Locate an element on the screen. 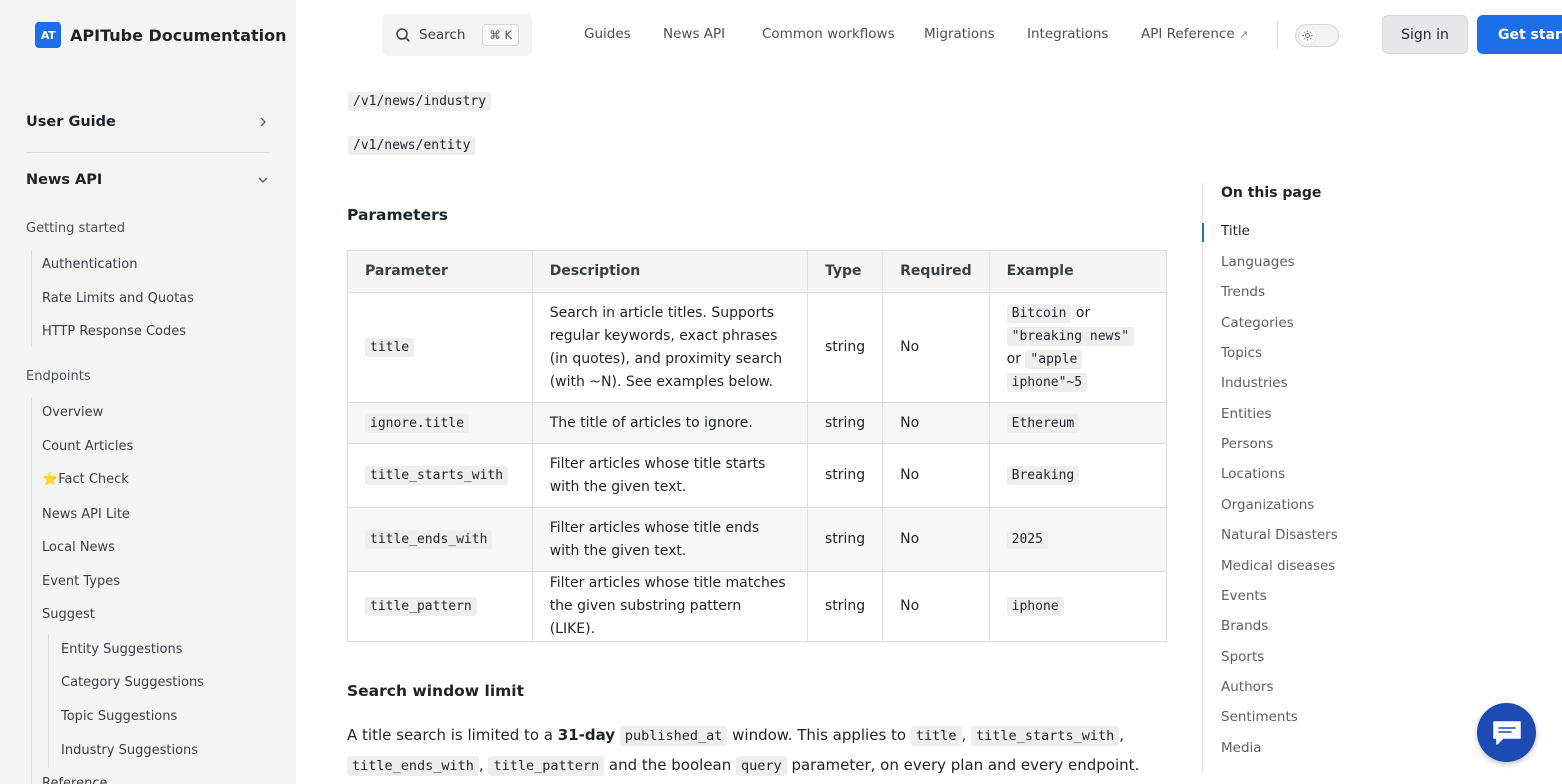 This screenshot has width=1562, height=784. sidebar-item-fact-check: ⭐Fact Check is located at coordinates (85, 479).